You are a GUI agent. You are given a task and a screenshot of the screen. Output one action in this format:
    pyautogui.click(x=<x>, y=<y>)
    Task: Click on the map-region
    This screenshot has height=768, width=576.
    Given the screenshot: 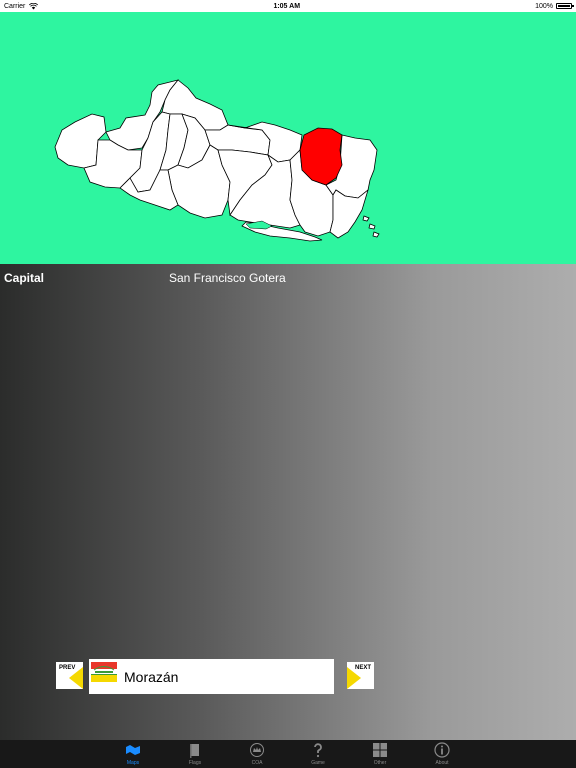 What is the action you would take?
    pyautogui.click(x=349, y=213)
    